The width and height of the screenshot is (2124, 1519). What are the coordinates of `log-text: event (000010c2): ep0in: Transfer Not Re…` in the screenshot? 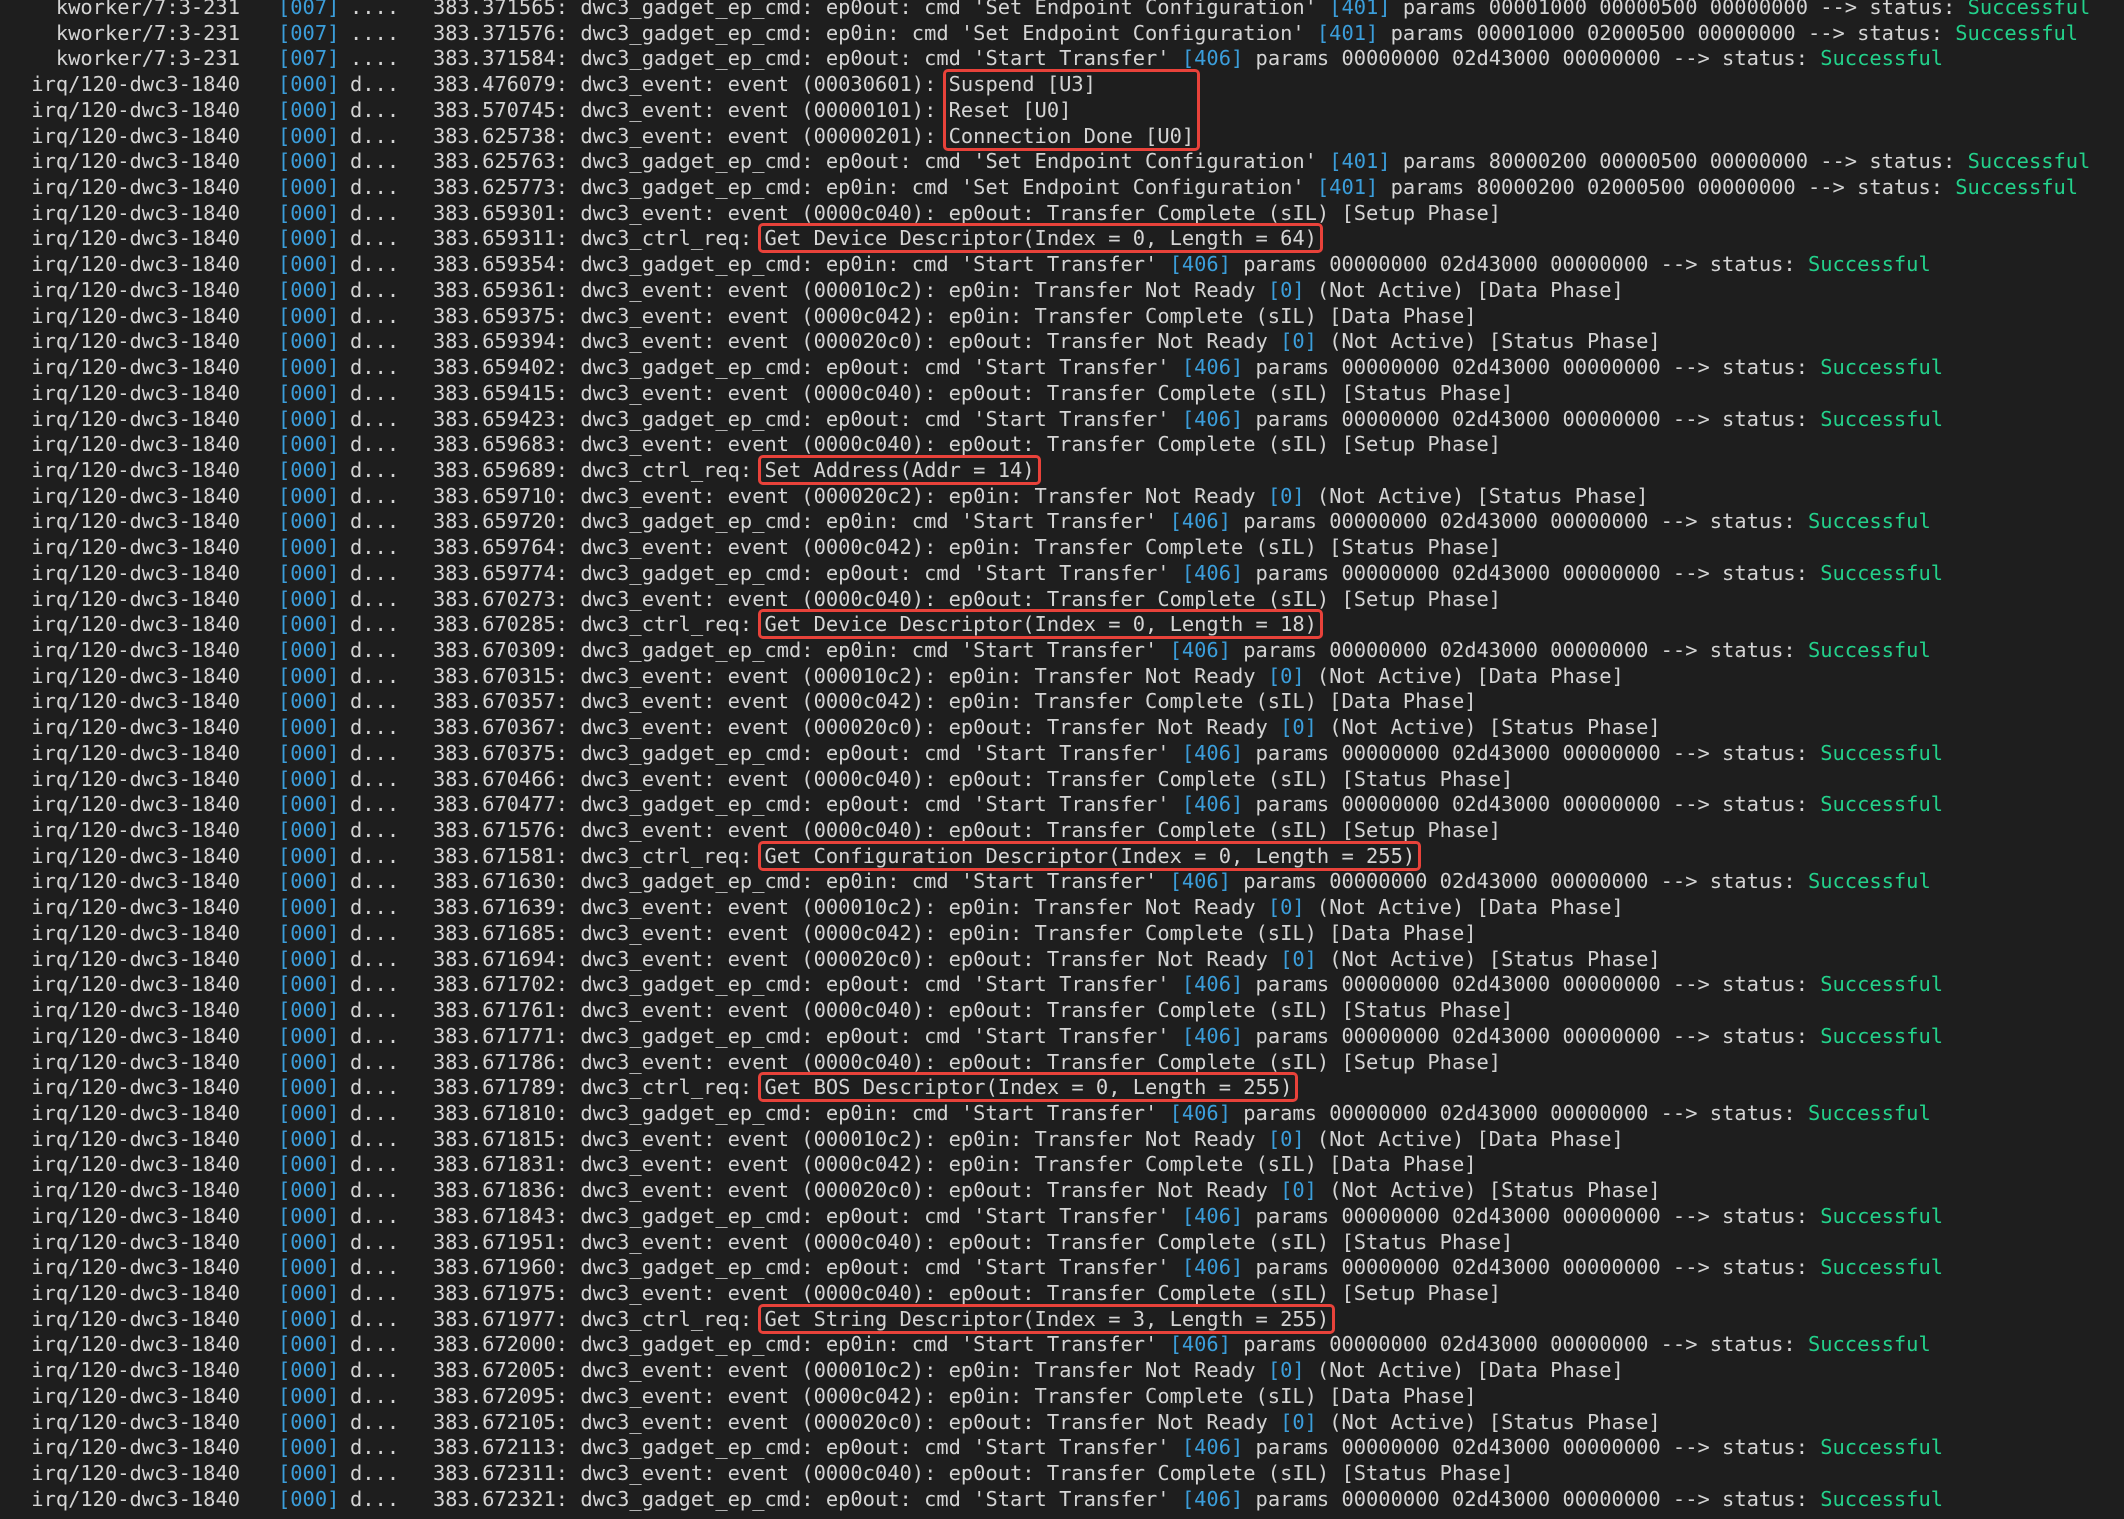 It's located at (991, 1138).